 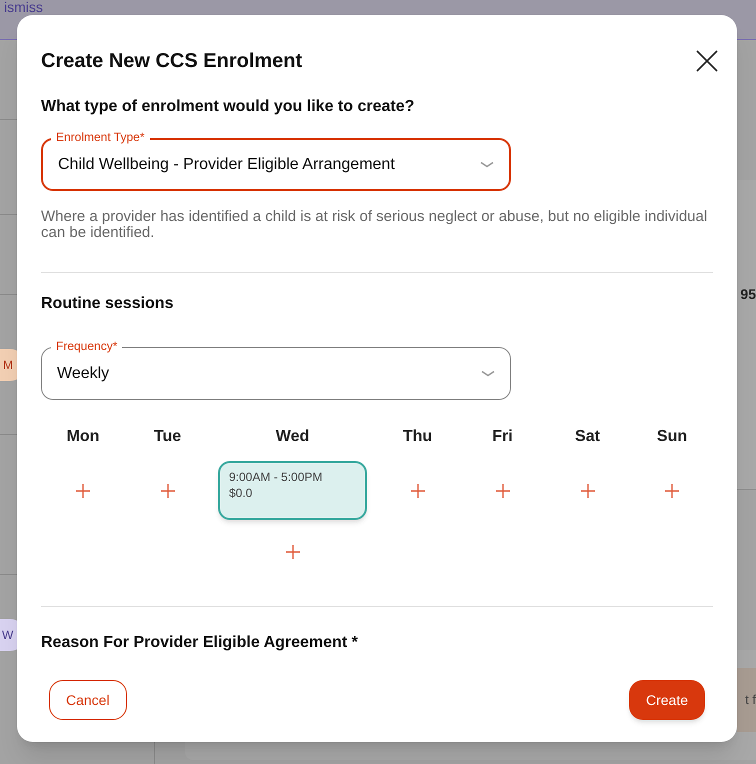 I want to click on session-amount: $0.0, so click(x=241, y=493).